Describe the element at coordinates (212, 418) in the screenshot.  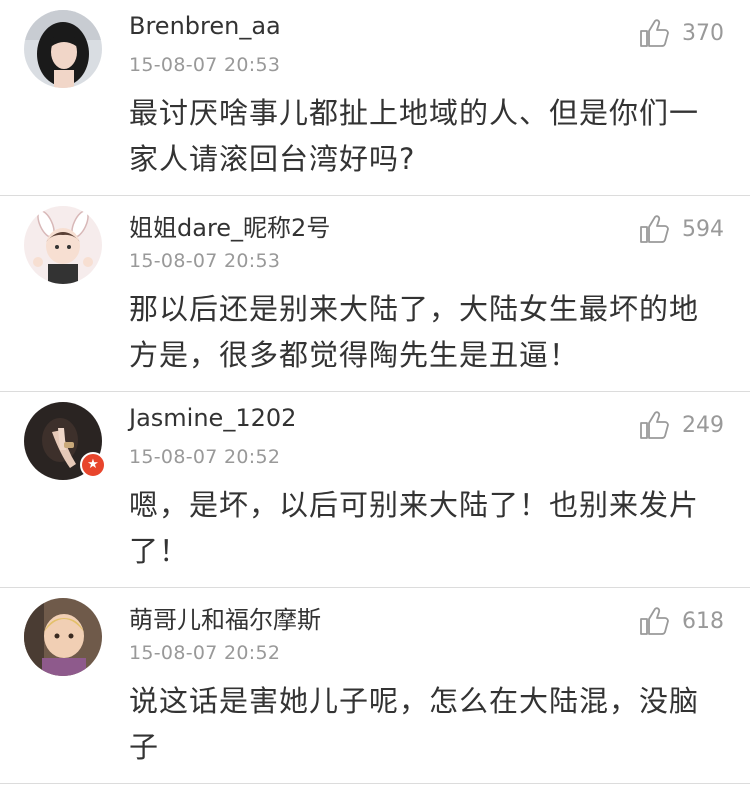
I see `username: Jasmine_1202` at that location.